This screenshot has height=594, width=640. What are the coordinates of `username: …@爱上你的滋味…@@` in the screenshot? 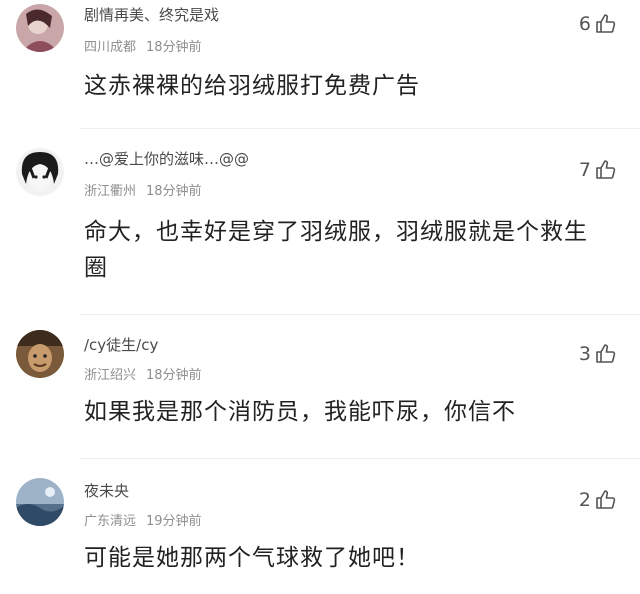 It's located at (166, 158).